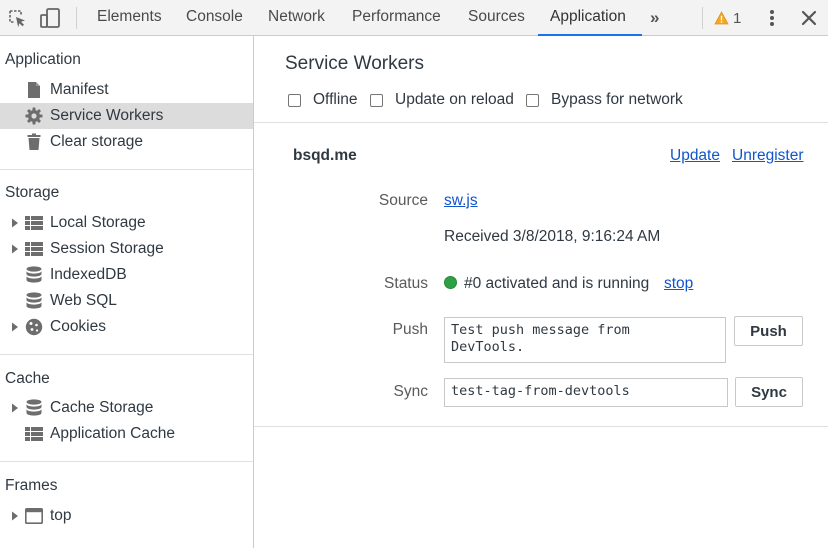  I want to click on sidebar-item-label: Cache Storage, so click(102, 407).